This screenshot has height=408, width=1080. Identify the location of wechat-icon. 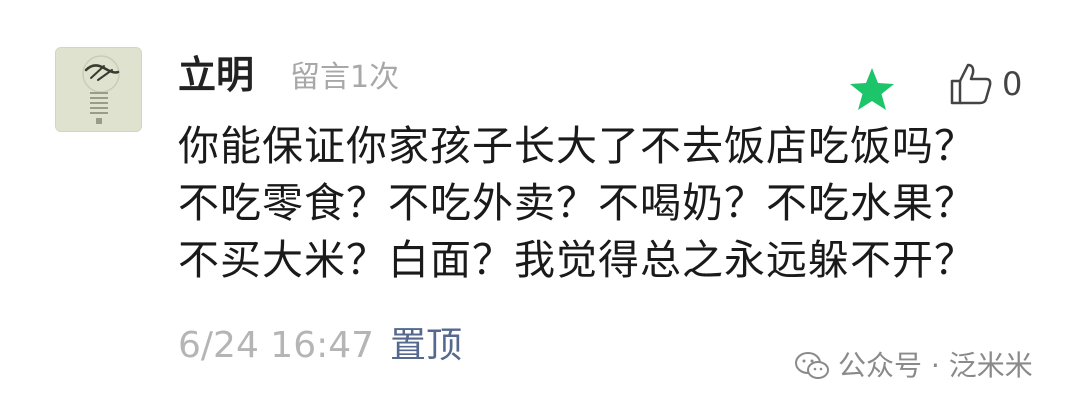
(812, 365).